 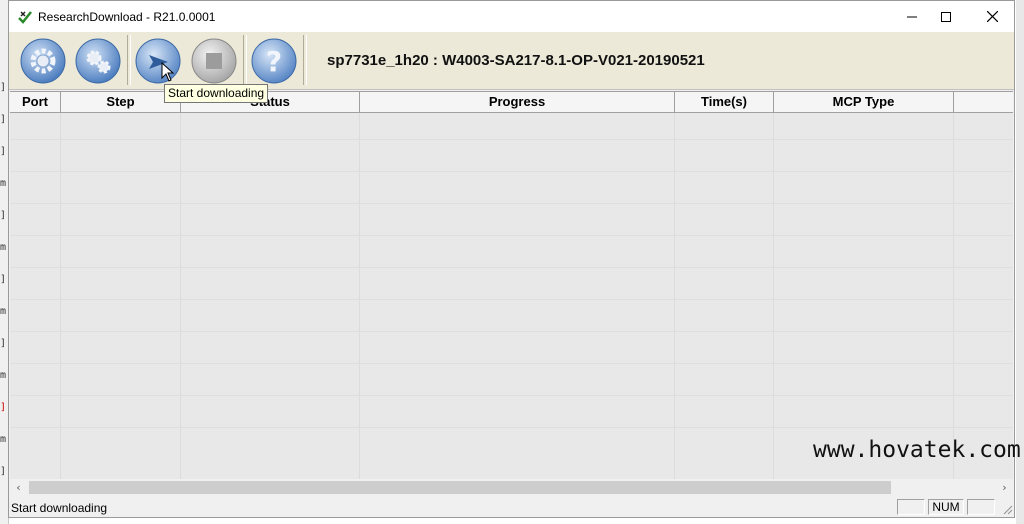 I want to click on question-icon: ?, so click(x=274, y=61).